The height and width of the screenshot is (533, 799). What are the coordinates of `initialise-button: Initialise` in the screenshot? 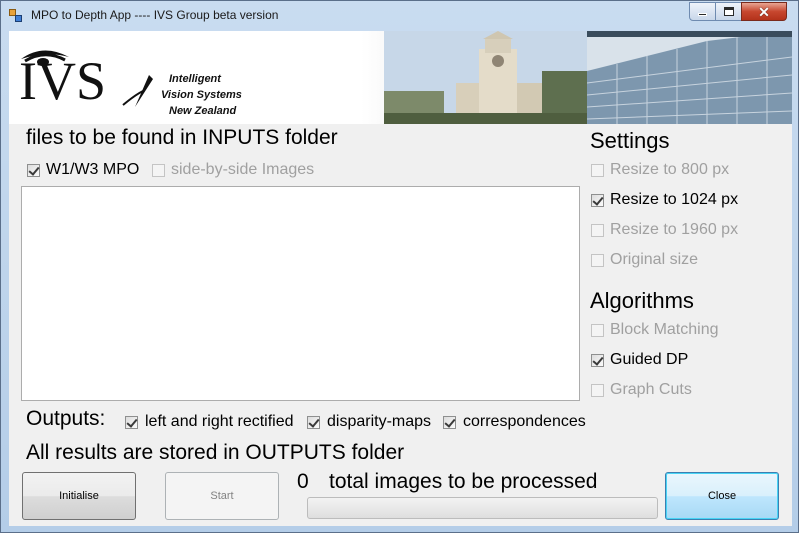 It's located at (79, 496).